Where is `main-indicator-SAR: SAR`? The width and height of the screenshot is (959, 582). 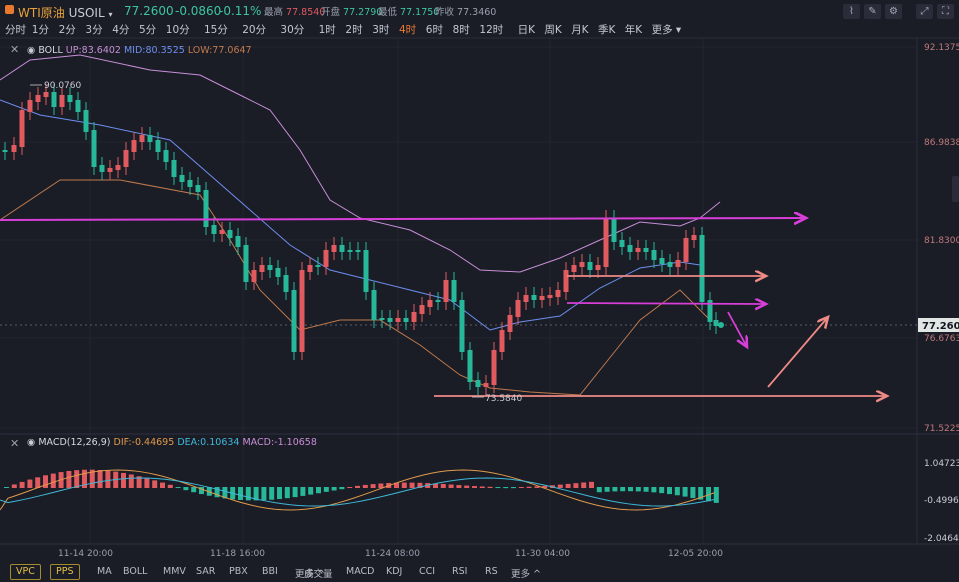
main-indicator-SAR: SAR is located at coordinates (205, 571).